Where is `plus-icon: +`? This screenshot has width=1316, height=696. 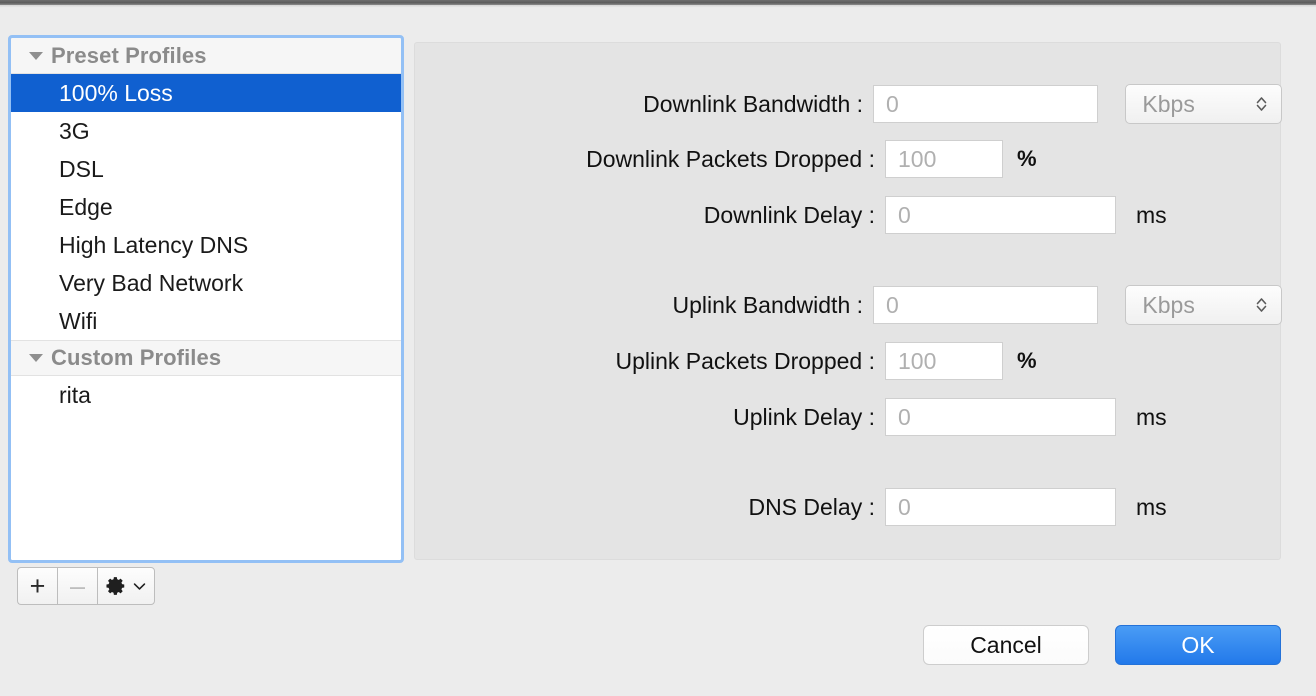
plus-icon: + is located at coordinates (37, 585).